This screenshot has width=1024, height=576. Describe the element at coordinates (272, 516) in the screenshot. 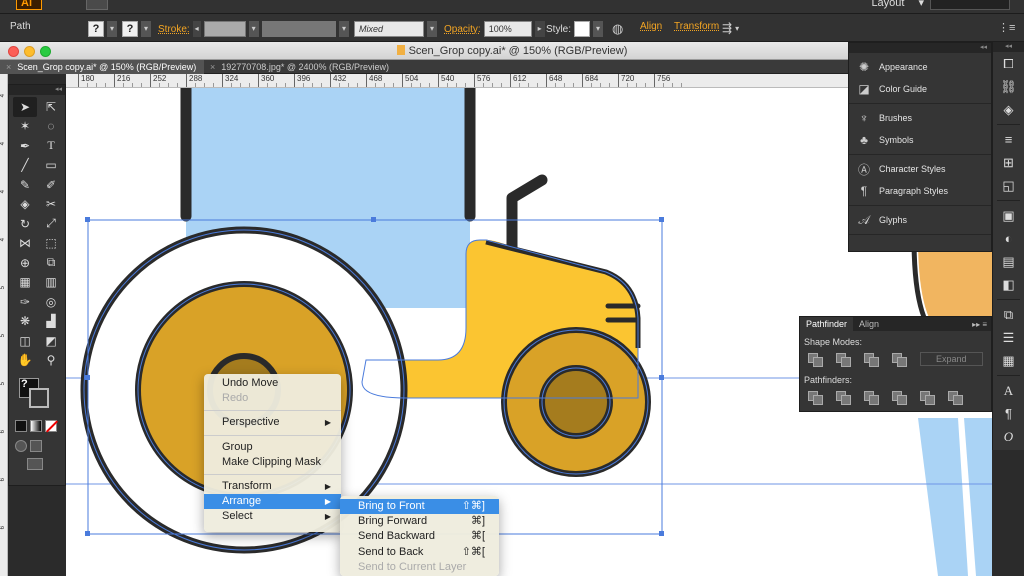

I see `menu-item-select: Select ▶` at that location.